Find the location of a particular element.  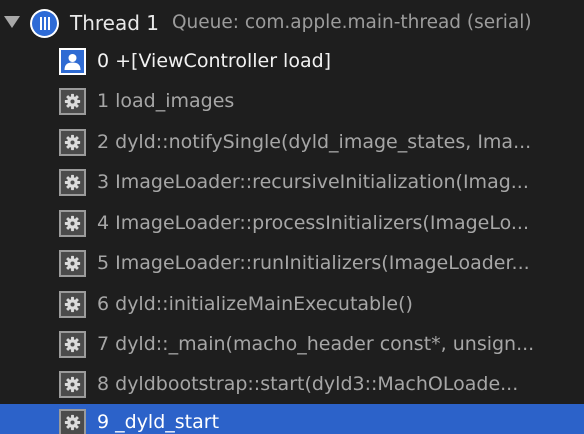

thread-icon is located at coordinates (44, 23).